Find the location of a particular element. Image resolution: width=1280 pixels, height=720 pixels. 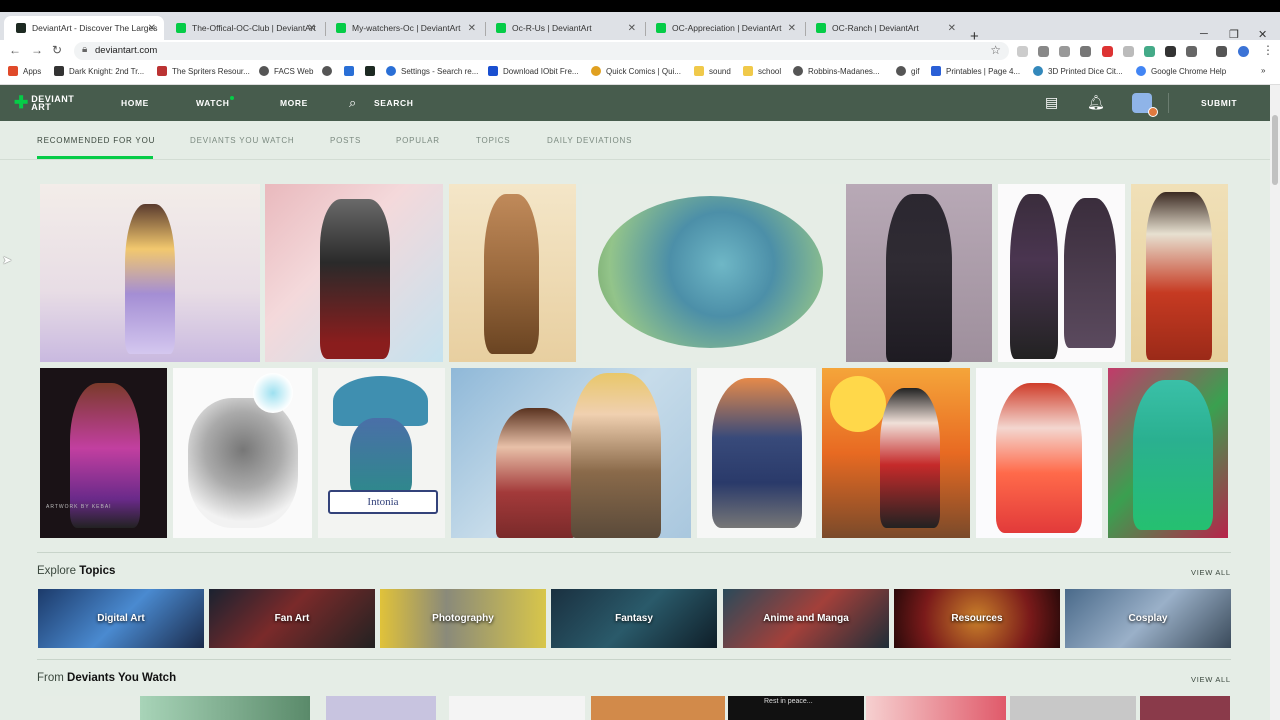

bookmark-globe is located at coordinates (329, 71).